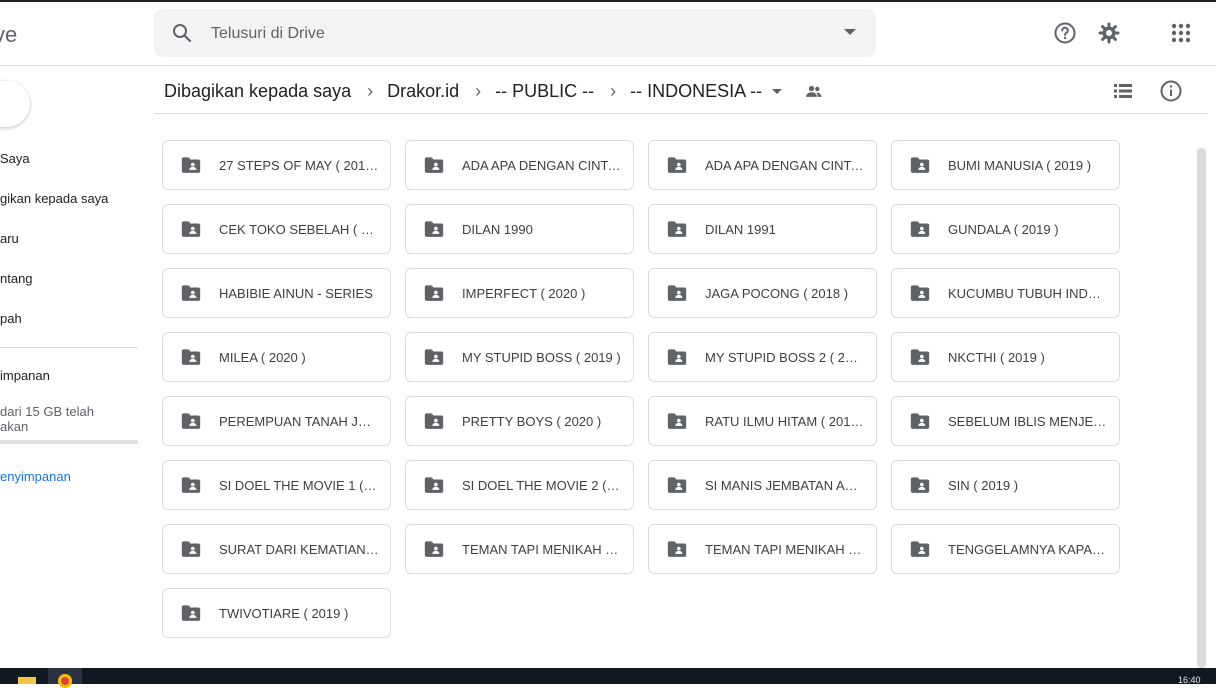 This screenshot has width=1216, height=688. I want to click on search-options-chevron-down-icon, so click(850, 32).